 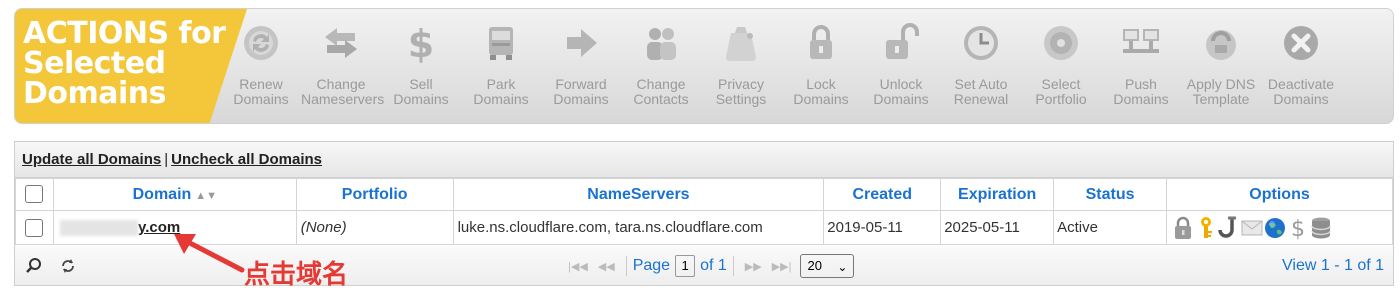 What do you see at coordinates (741, 43) in the screenshot?
I see `privacy-bag-icon` at bounding box center [741, 43].